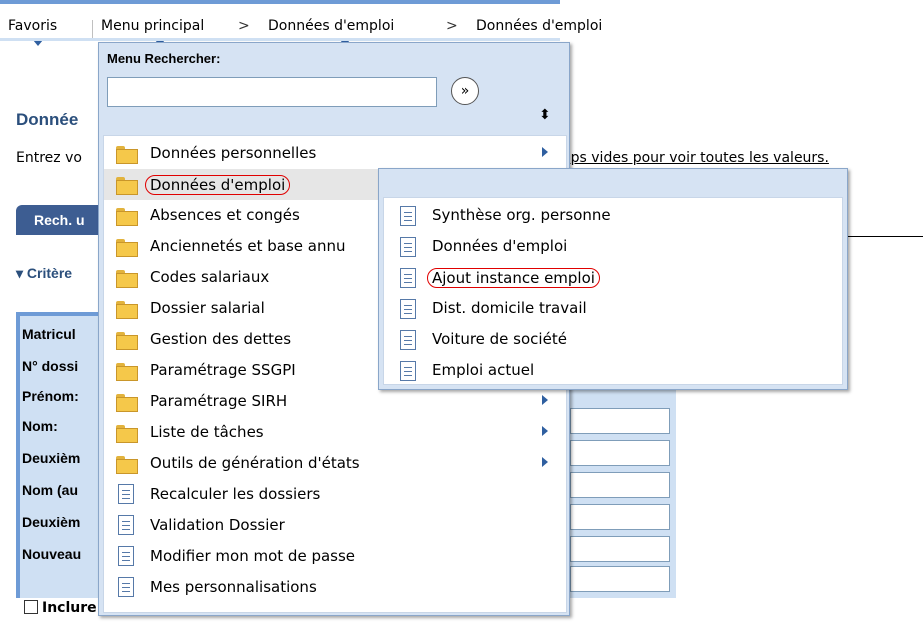 The image size is (923, 623). What do you see at coordinates (881, 236) in the screenshot?
I see `tab-divider` at bounding box center [881, 236].